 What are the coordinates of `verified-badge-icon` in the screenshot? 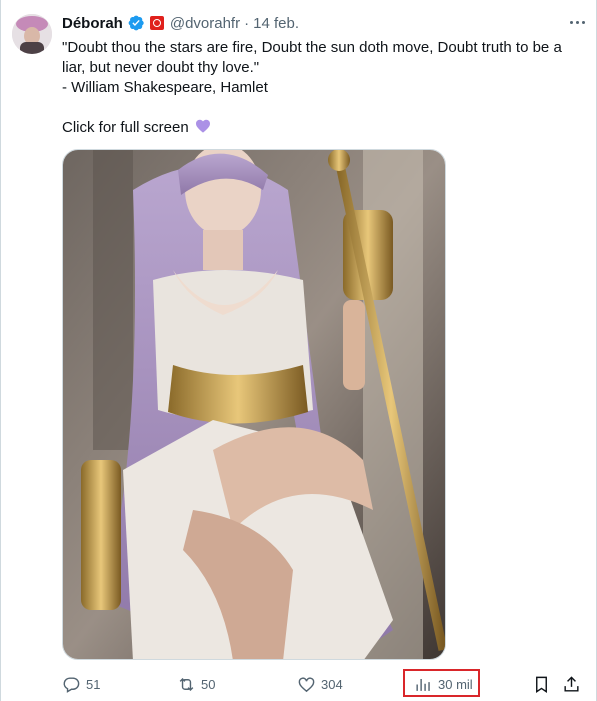 It's located at (136, 23).